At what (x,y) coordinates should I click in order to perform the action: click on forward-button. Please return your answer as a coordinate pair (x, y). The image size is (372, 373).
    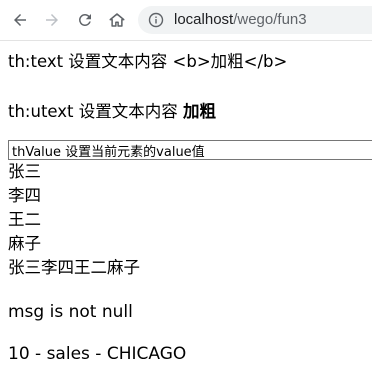
    Looking at the image, I should click on (52, 20).